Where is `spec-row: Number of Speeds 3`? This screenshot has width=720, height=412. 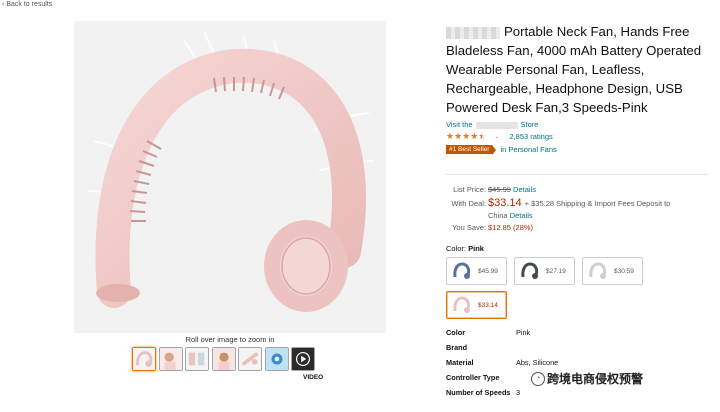 spec-row: Number of Speeds 3 is located at coordinates (526, 395).